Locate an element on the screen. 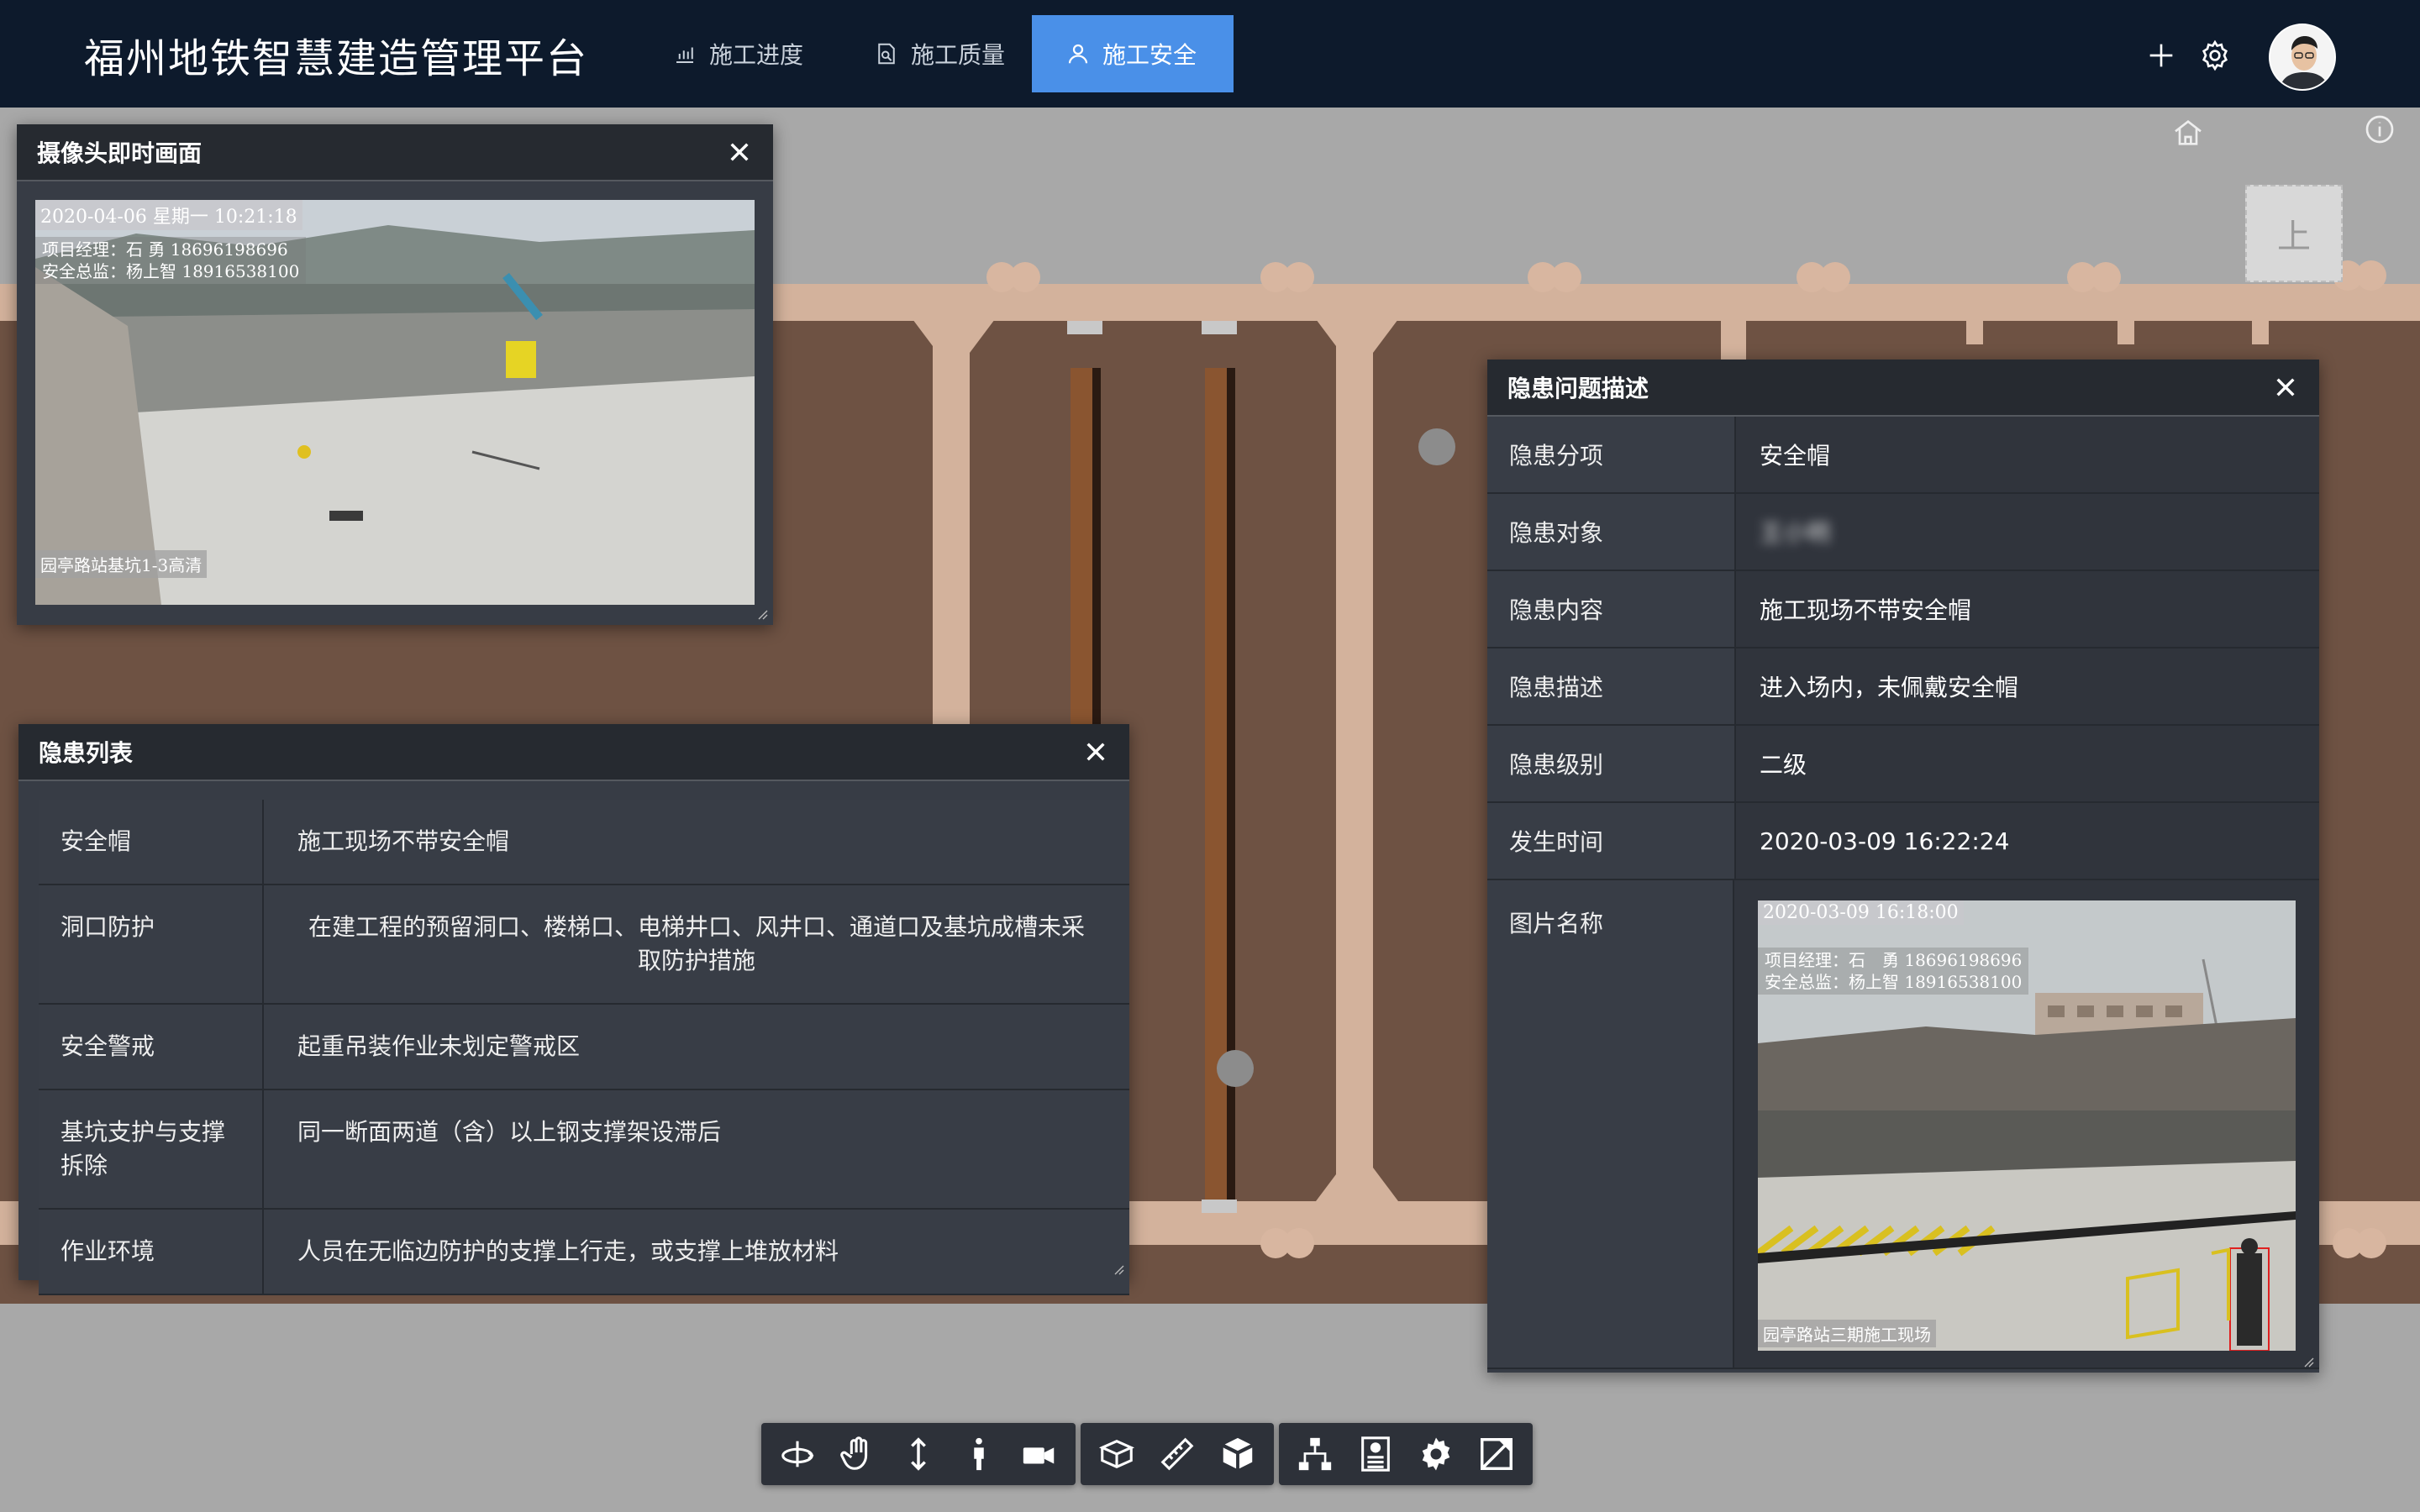  model-toolbar is located at coordinates (1406, 1454).